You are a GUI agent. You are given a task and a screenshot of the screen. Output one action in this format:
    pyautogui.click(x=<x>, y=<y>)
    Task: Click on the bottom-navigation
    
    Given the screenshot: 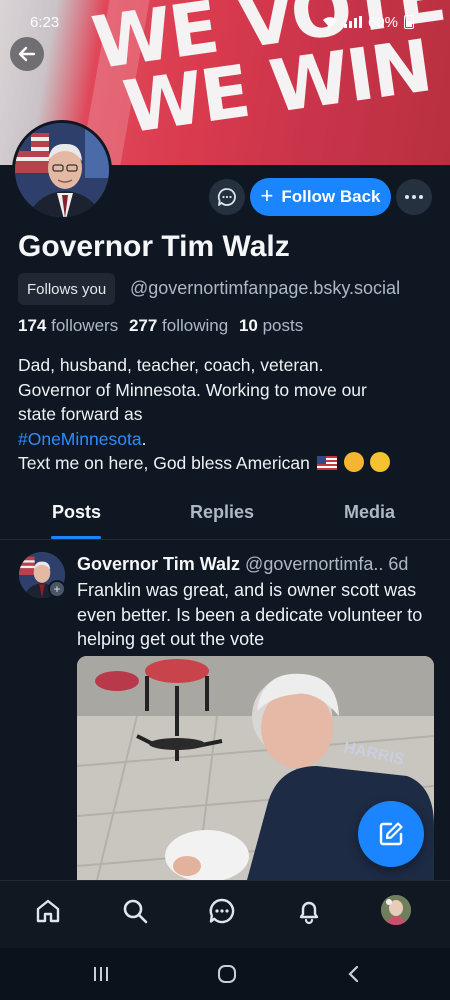 What is the action you would take?
    pyautogui.click(x=225, y=914)
    